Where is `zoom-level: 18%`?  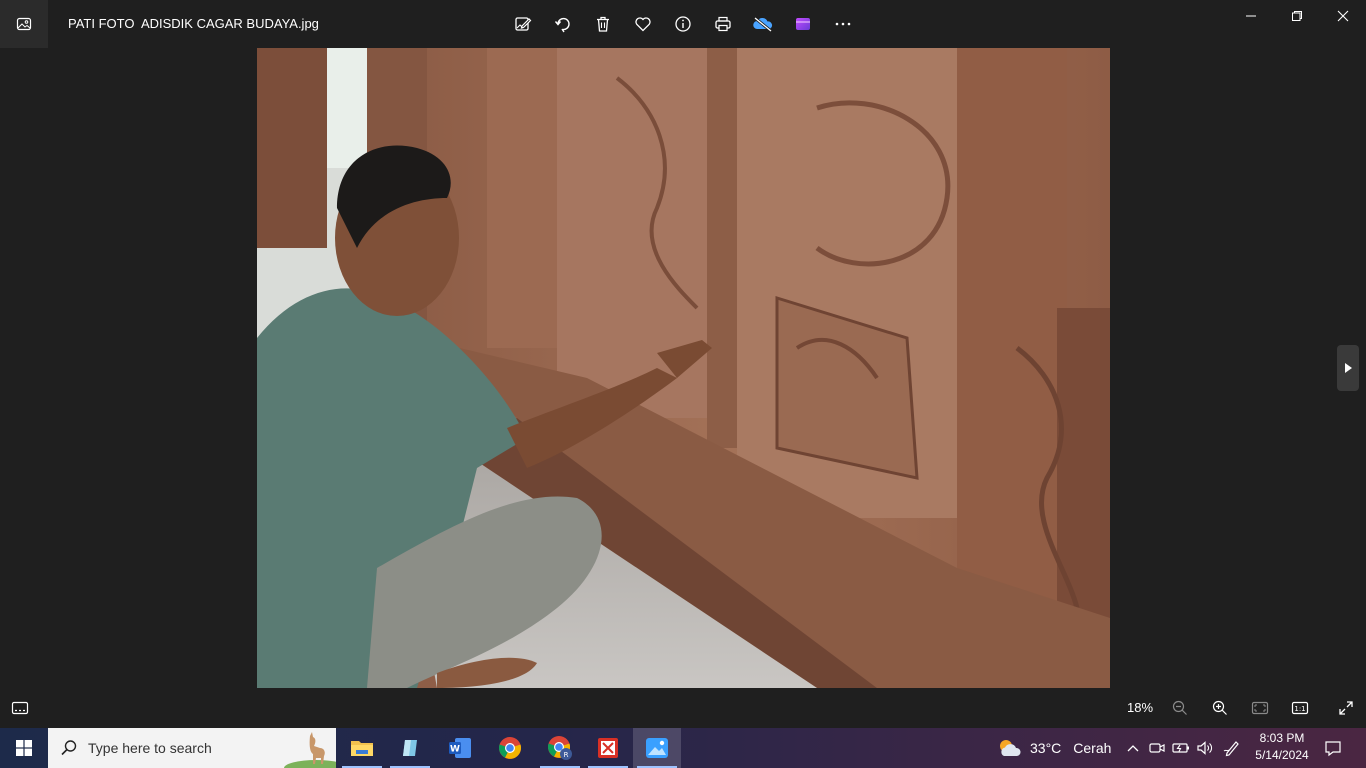
zoom-level: 18% is located at coordinates (1140, 707).